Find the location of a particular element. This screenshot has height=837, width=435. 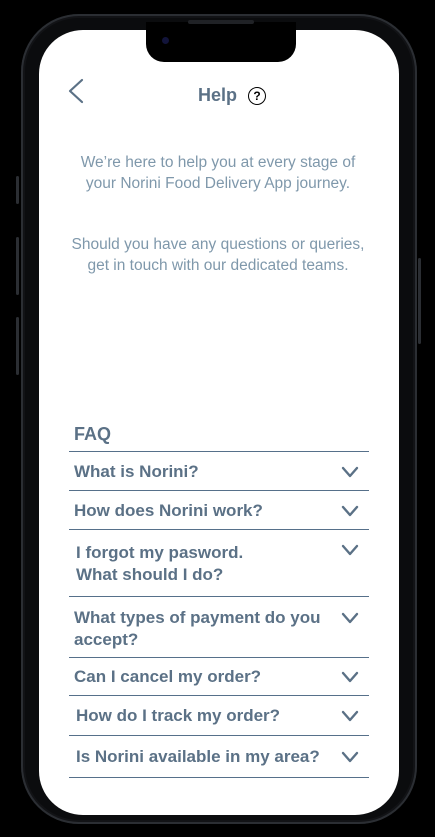

chevron-left-icon is located at coordinates (76, 91).